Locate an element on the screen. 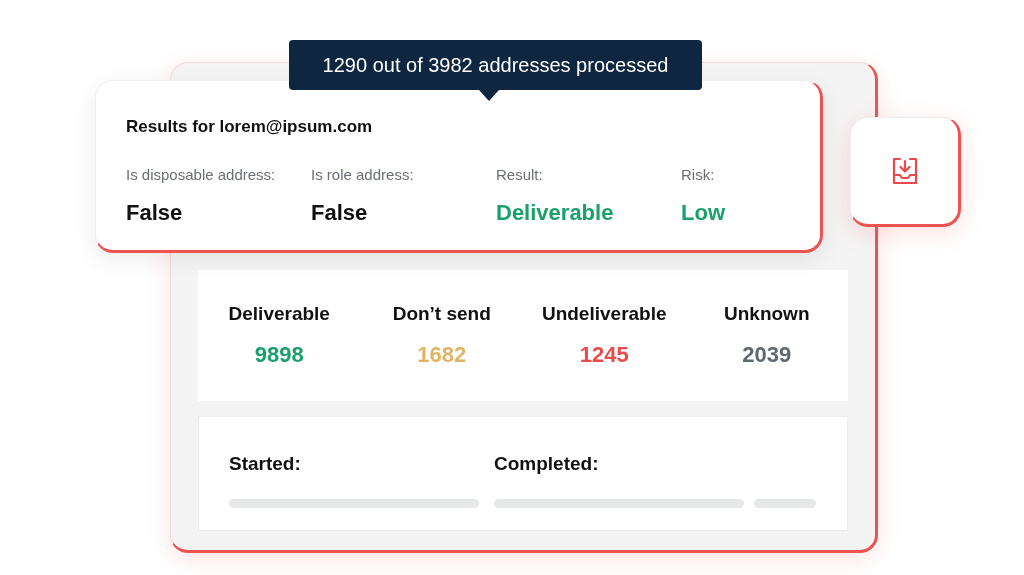  stat-label: Deliverable is located at coordinates (279, 313).